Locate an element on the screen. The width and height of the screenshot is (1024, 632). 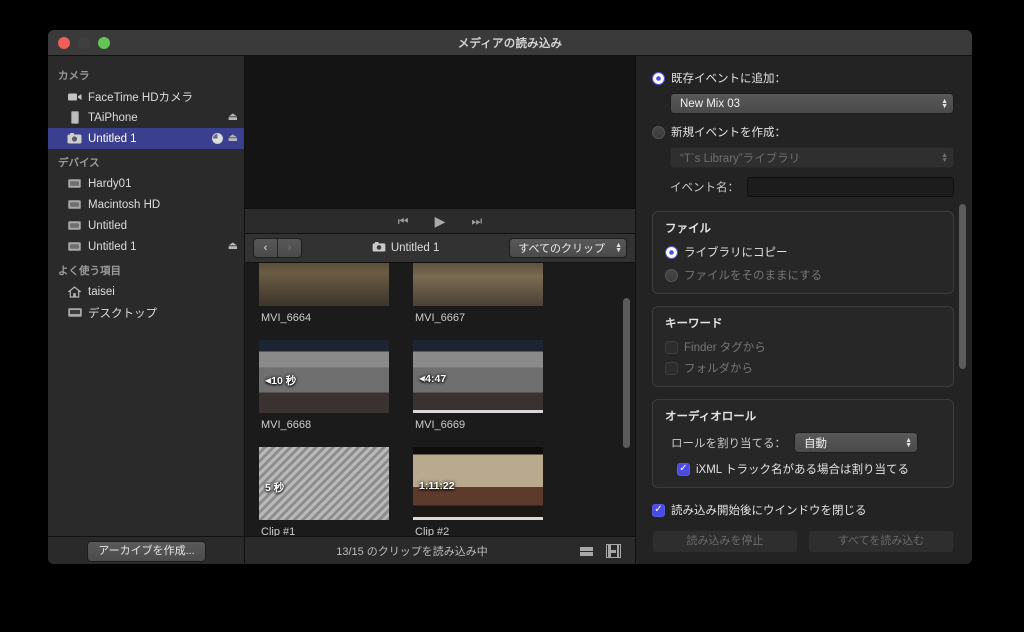
stop-import-button: 読み込みを停止 is located at coordinates (725, 541).